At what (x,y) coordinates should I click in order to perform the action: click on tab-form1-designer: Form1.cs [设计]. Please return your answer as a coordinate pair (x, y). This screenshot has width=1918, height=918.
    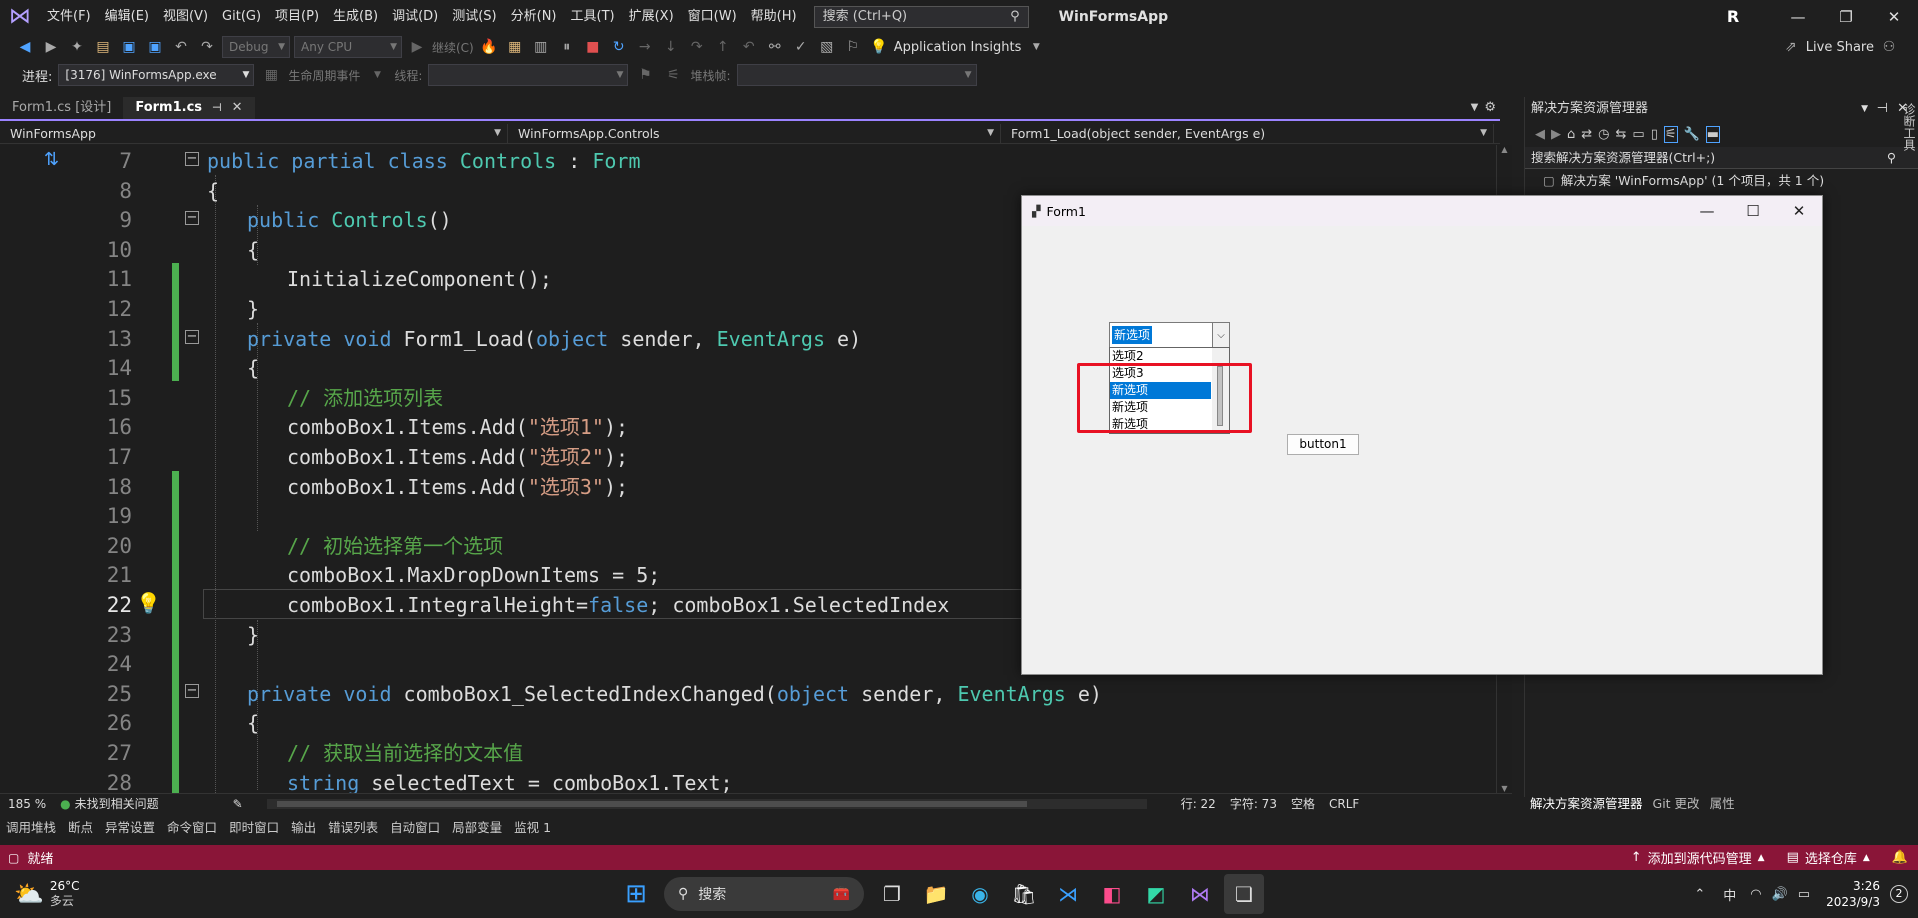
    Looking at the image, I should click on (61, 108).